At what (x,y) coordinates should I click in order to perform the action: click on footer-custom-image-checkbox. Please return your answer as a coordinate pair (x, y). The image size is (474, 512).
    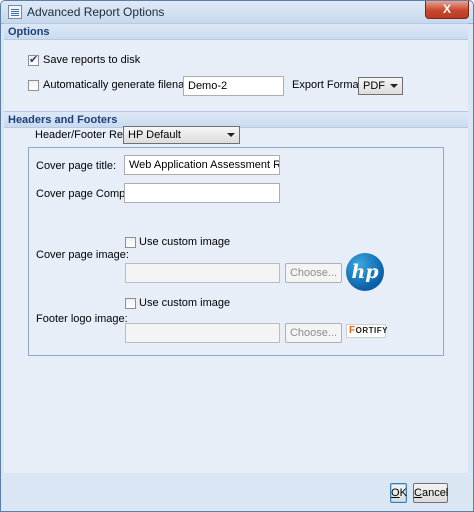
    Looking at the image, I should click on (130, 303).